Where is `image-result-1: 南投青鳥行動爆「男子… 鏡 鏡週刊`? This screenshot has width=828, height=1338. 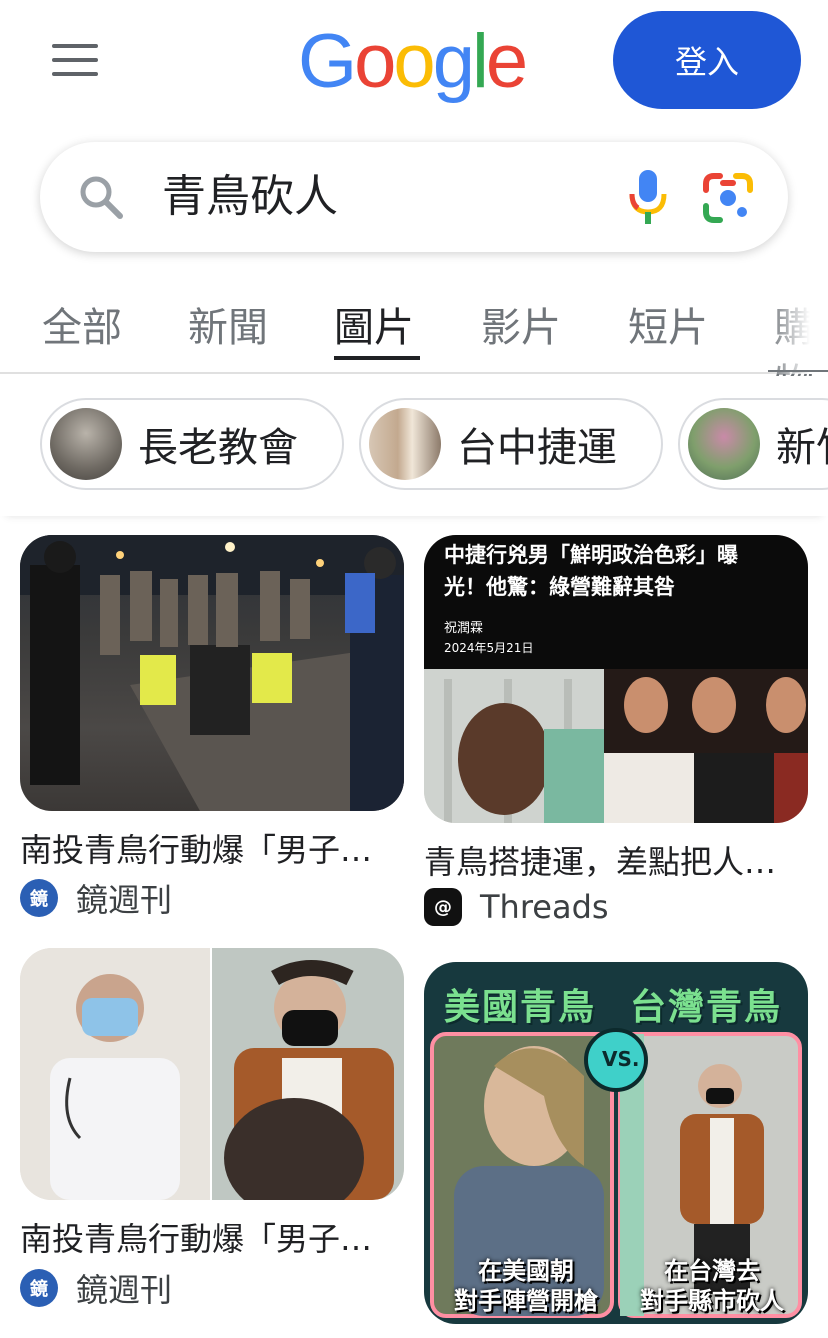 image-result-1: 南投青鳥行動爆「男子… 鏡 鏡週刊 is located at coordinates (212, 727).